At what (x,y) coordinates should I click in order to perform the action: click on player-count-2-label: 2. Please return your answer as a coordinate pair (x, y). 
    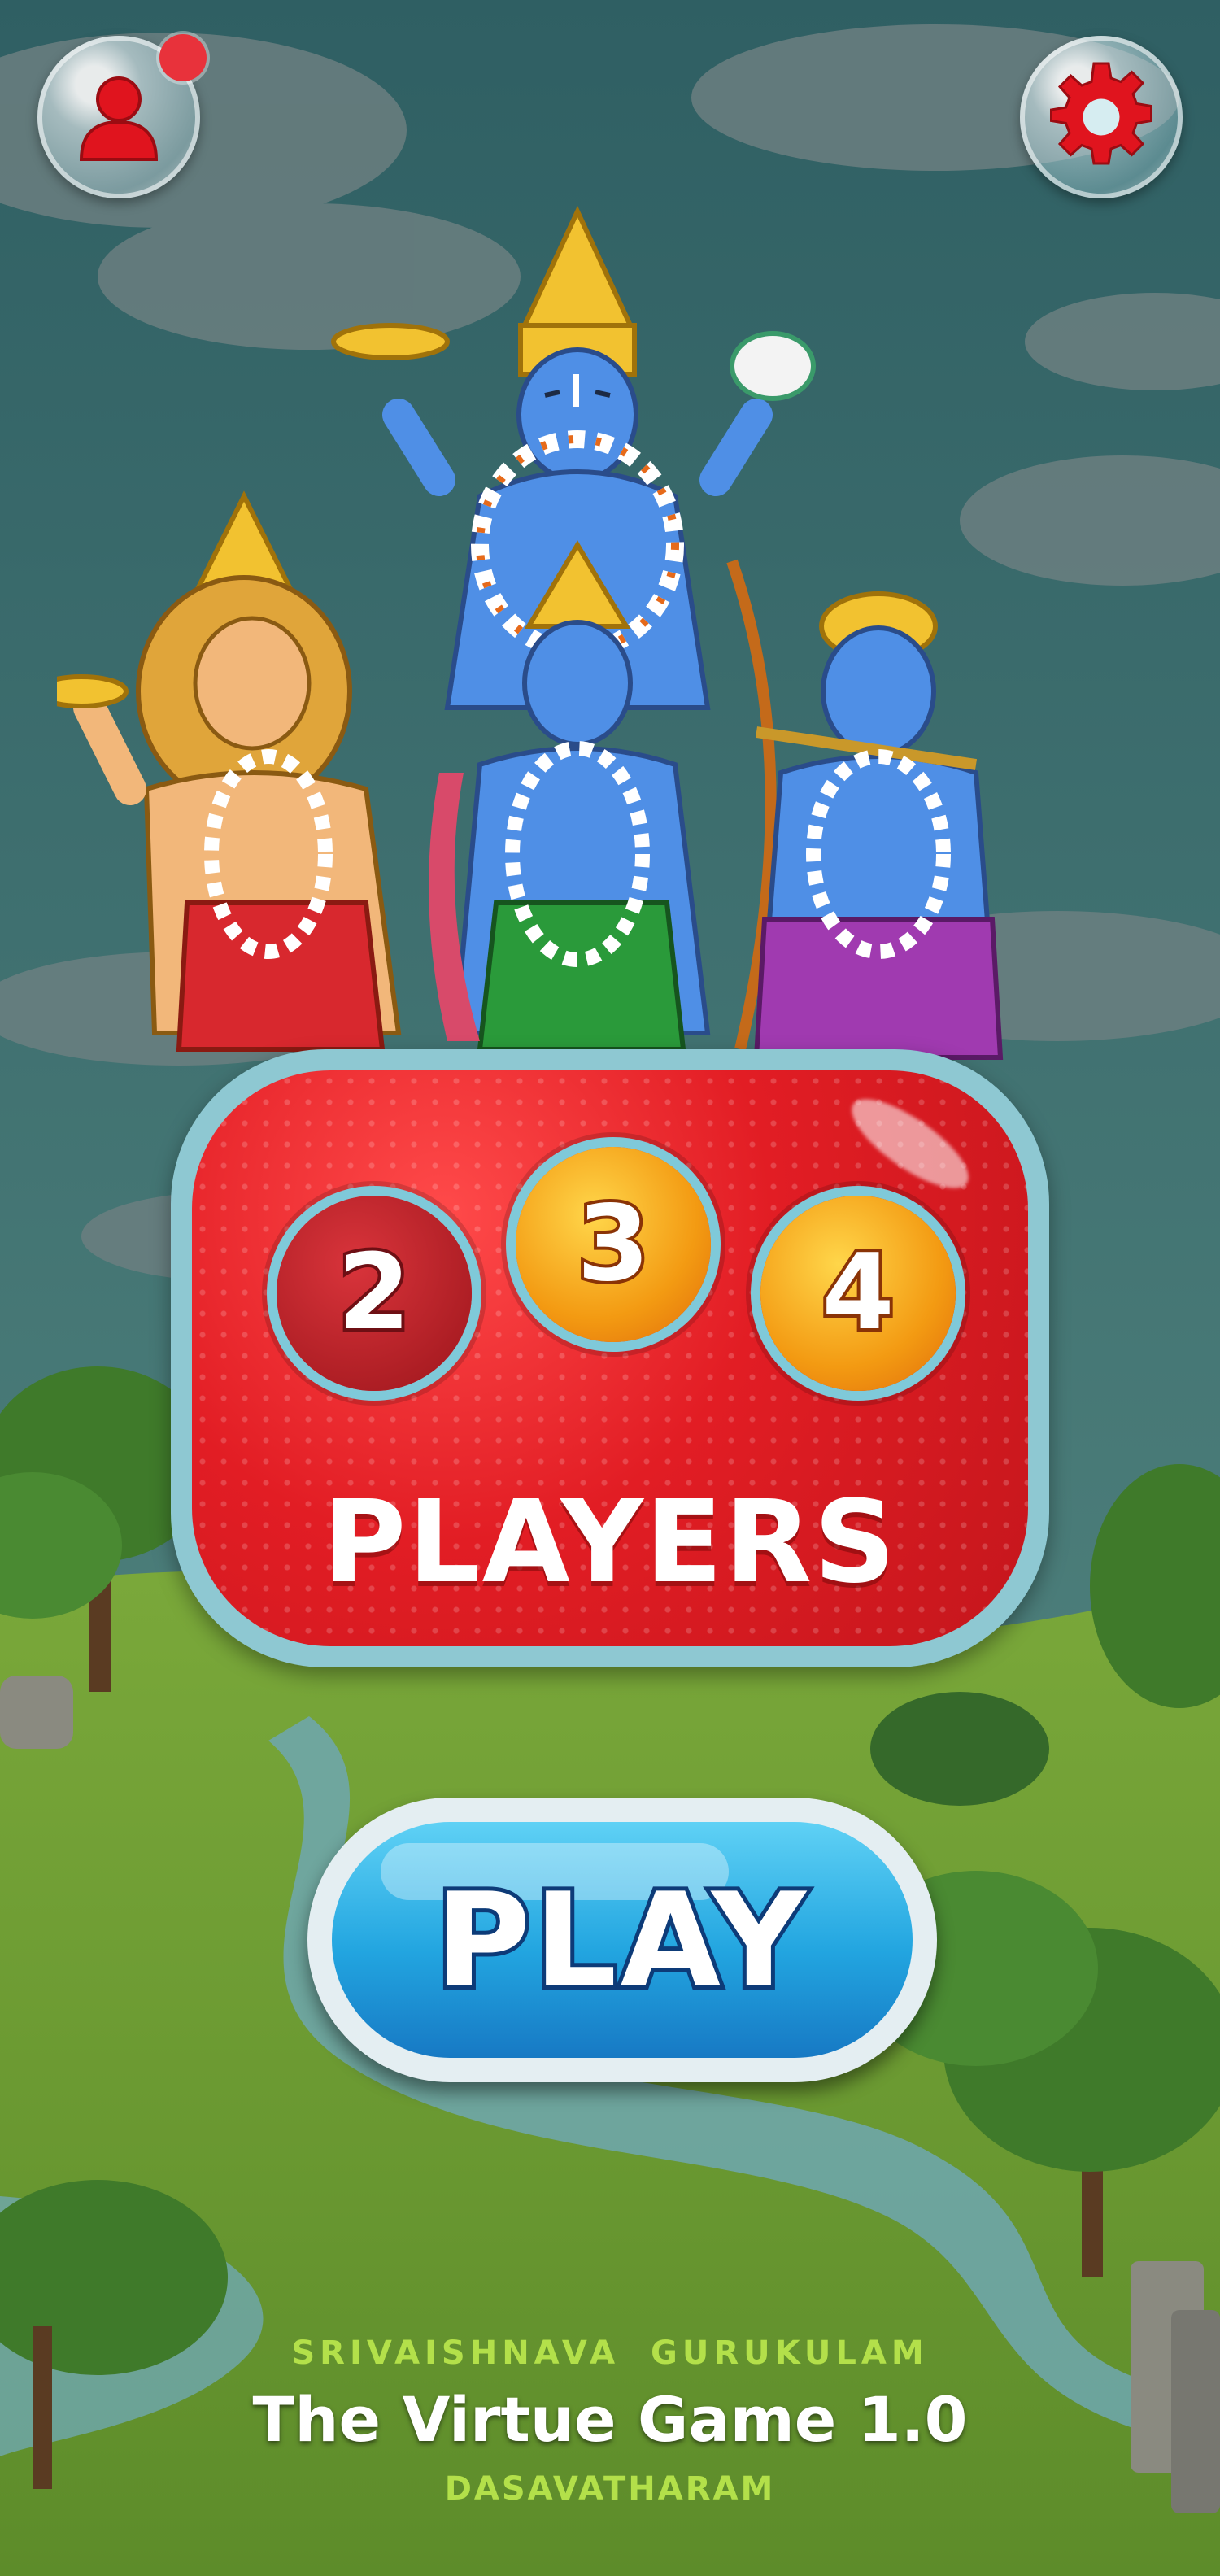
    Looking at the image, I should click on (373, 1292).